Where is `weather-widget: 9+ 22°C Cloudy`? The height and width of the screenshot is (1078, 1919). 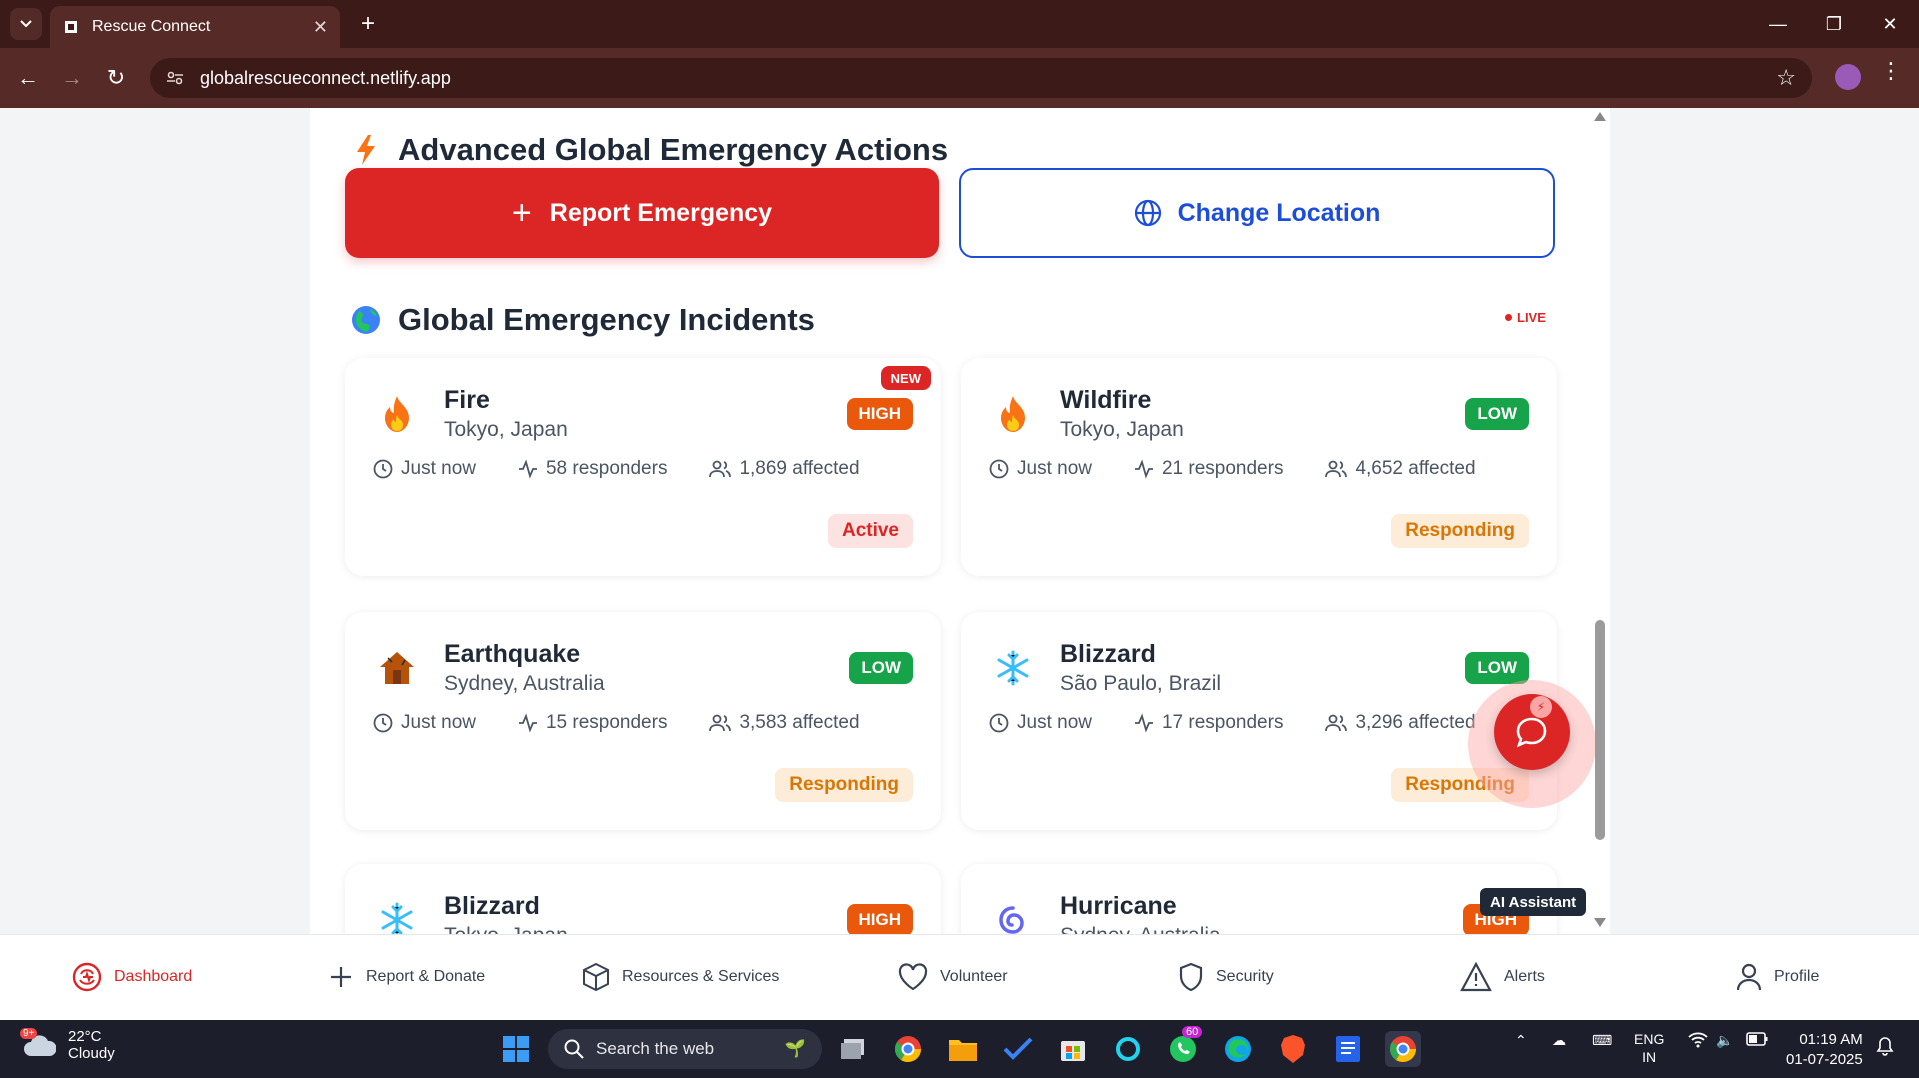
weather-widget: 9+ 22°C Cloudy is located at coordinates (67, 1045).